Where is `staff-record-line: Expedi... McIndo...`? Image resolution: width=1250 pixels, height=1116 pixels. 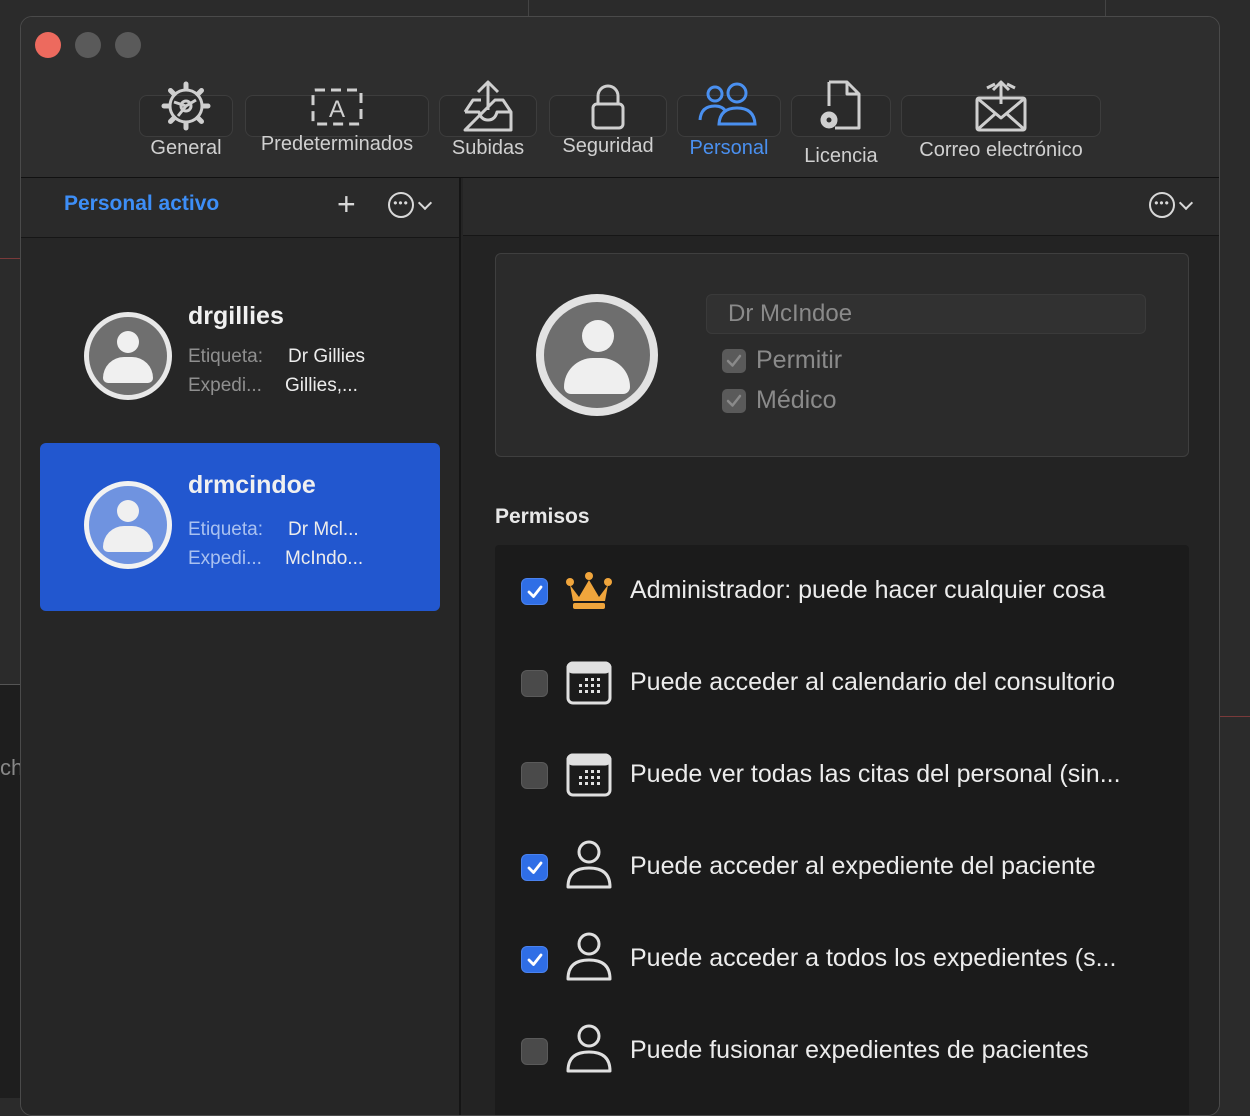 staff-record-line: Expedi... McIndo... is located at coordinates (275, 559).